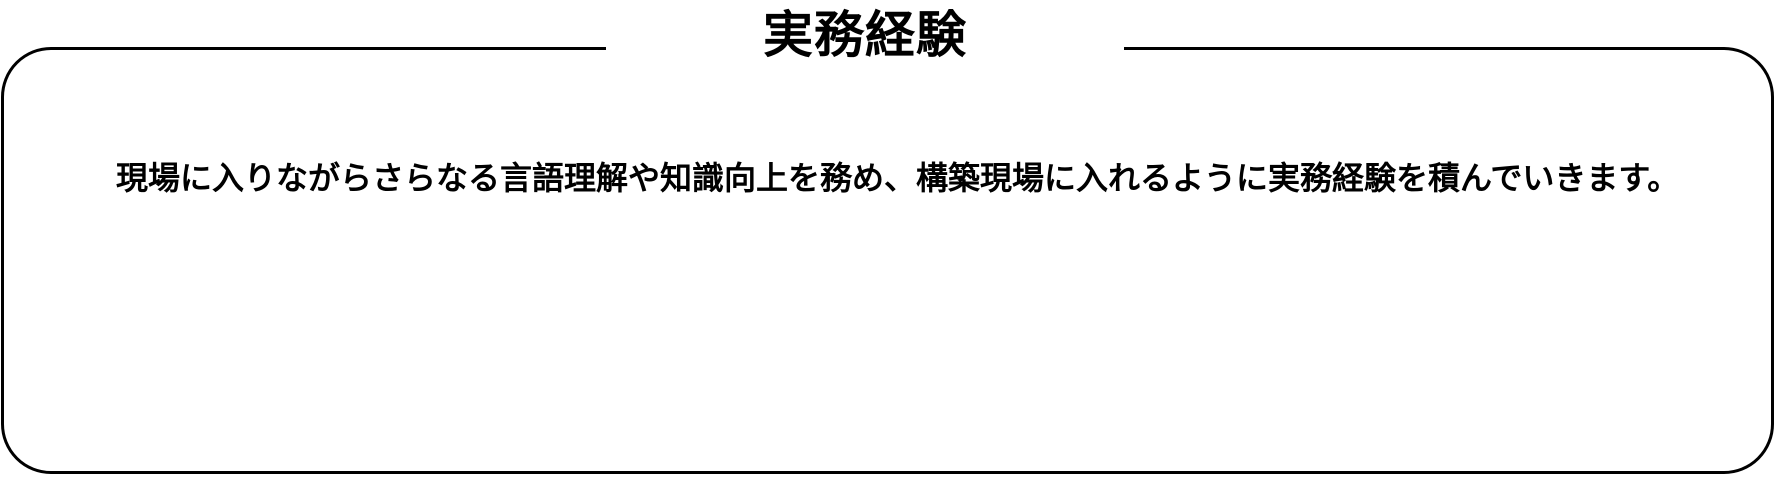 The height and width of the screenshot is (478, 1779). I want to click on panel-title: 実務経験, so click(865, 35).